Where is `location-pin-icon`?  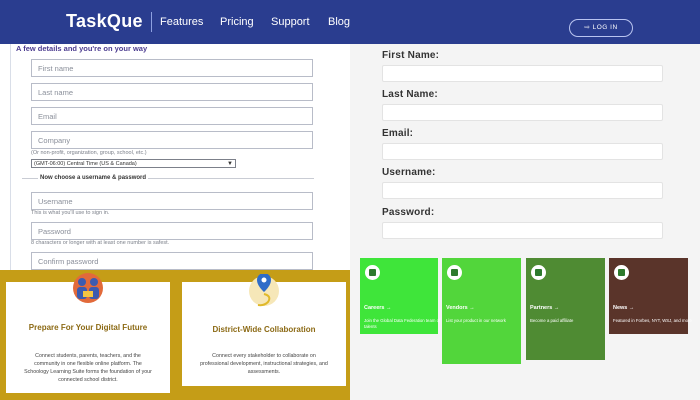 location-pin-icon is located at coordinates (264, 290).